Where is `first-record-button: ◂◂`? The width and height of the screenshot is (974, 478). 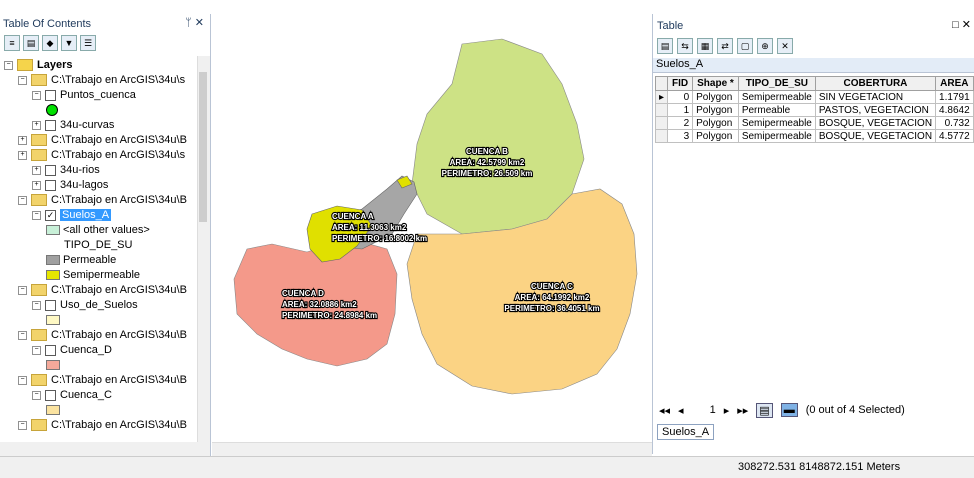 first-record-button: ◂◂ is located at coordinates (664, 410).